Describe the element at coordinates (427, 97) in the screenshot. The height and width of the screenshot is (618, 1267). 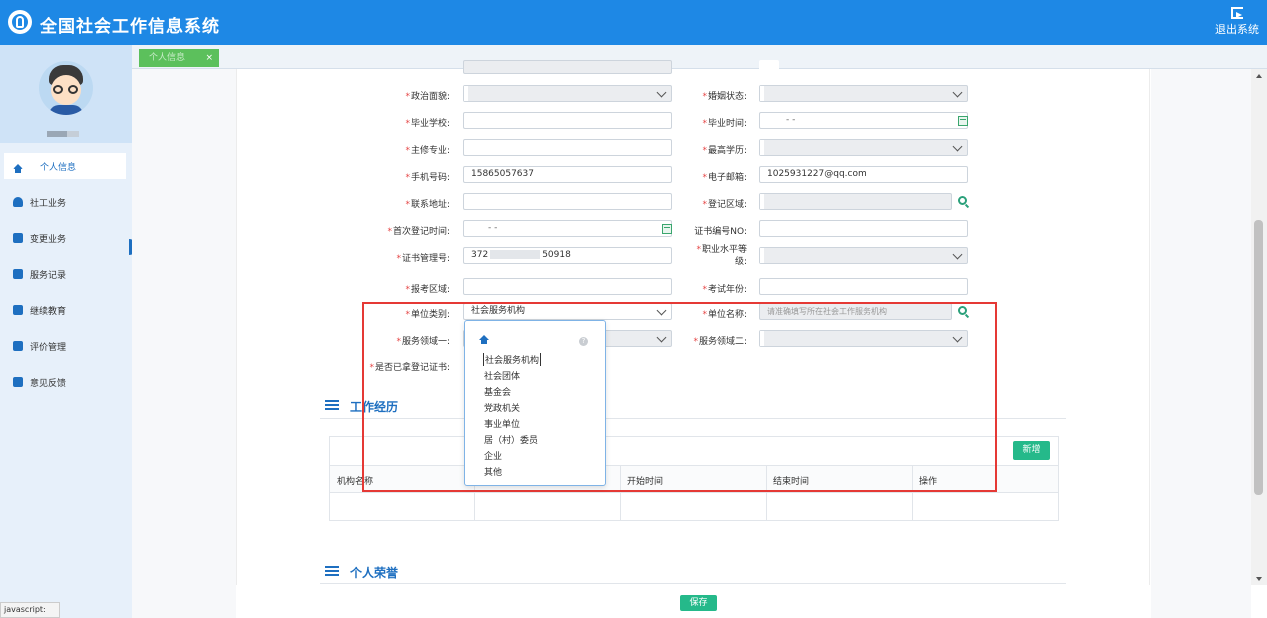
I see `political-label: *政治面貌:` at that location.